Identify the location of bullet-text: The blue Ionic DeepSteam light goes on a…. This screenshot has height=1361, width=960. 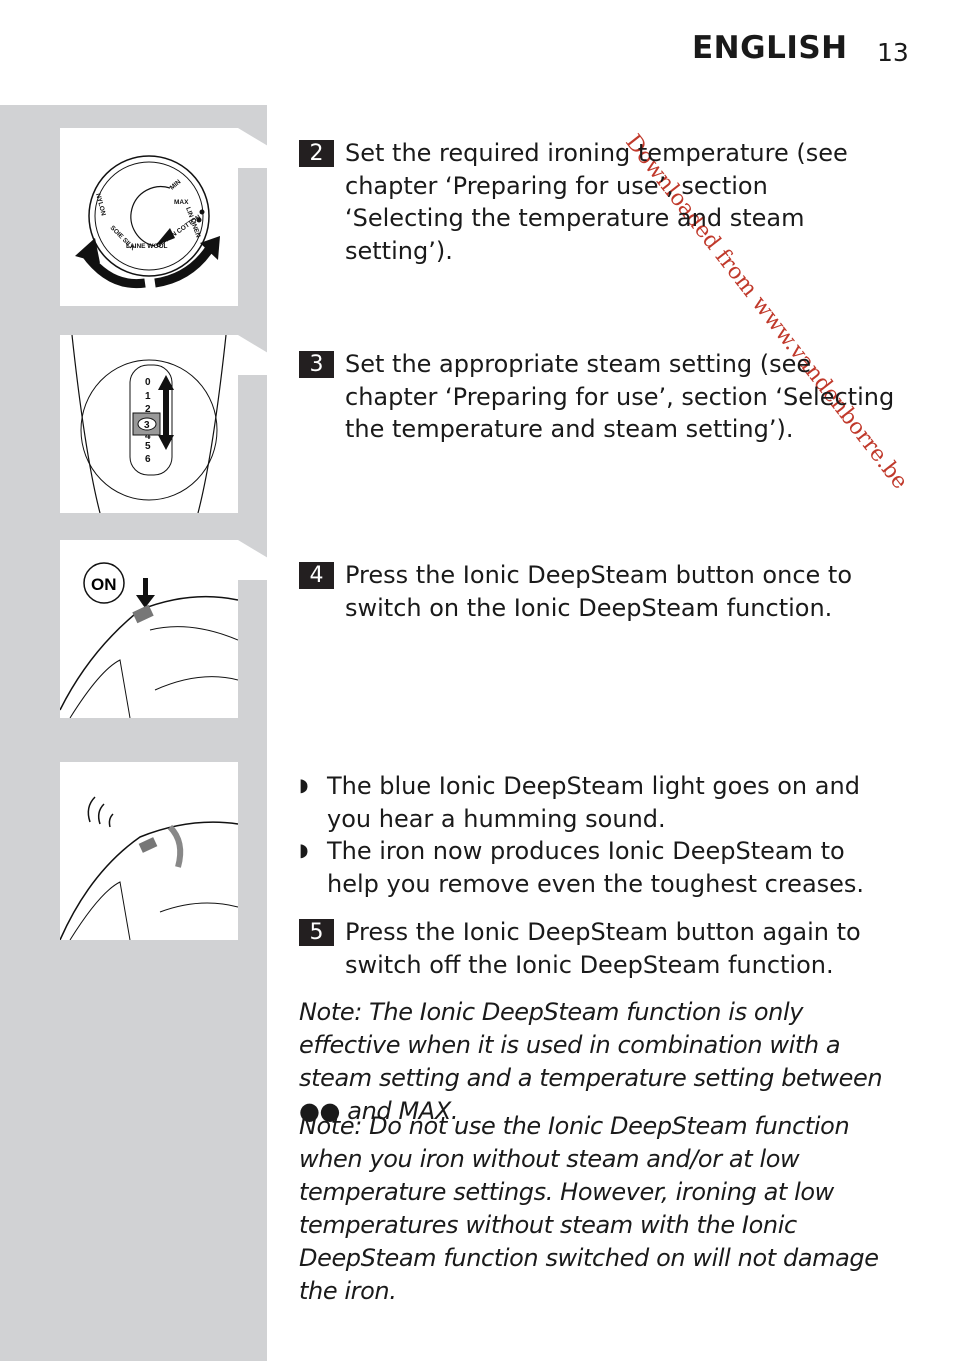
(593, 802).